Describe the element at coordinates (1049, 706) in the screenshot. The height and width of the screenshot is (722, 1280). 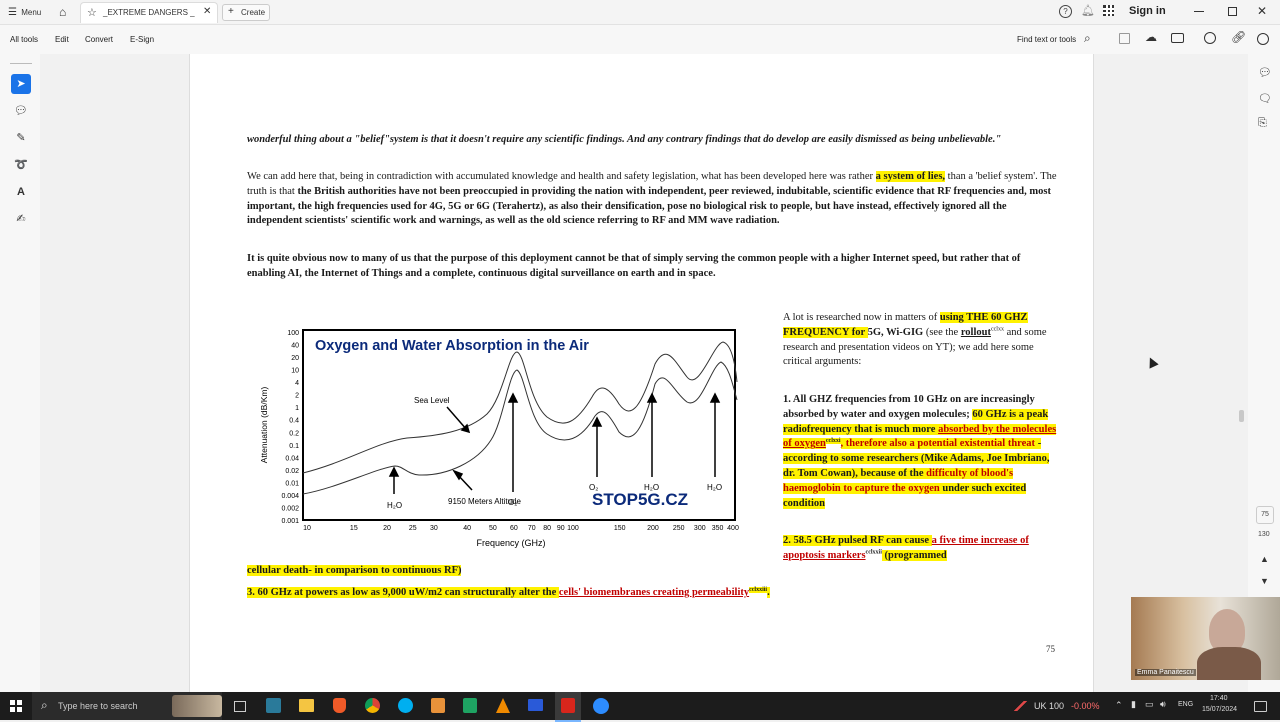
I see `market-label: UK 100` at that location.